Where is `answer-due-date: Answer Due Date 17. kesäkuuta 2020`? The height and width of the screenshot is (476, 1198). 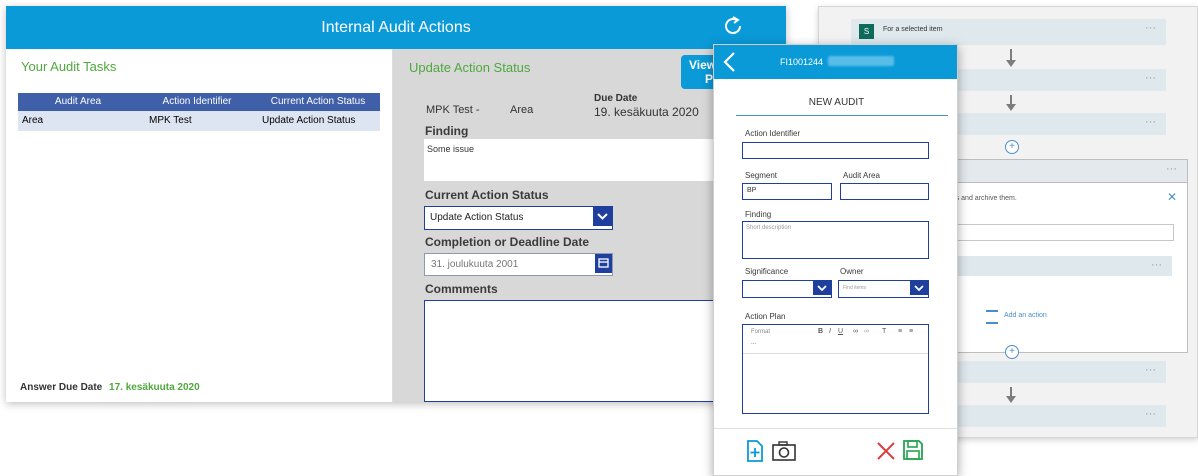
answer-due-date: Answer Due Date 17. kesäkuuta 2020 is located at coordinates (110, 387).